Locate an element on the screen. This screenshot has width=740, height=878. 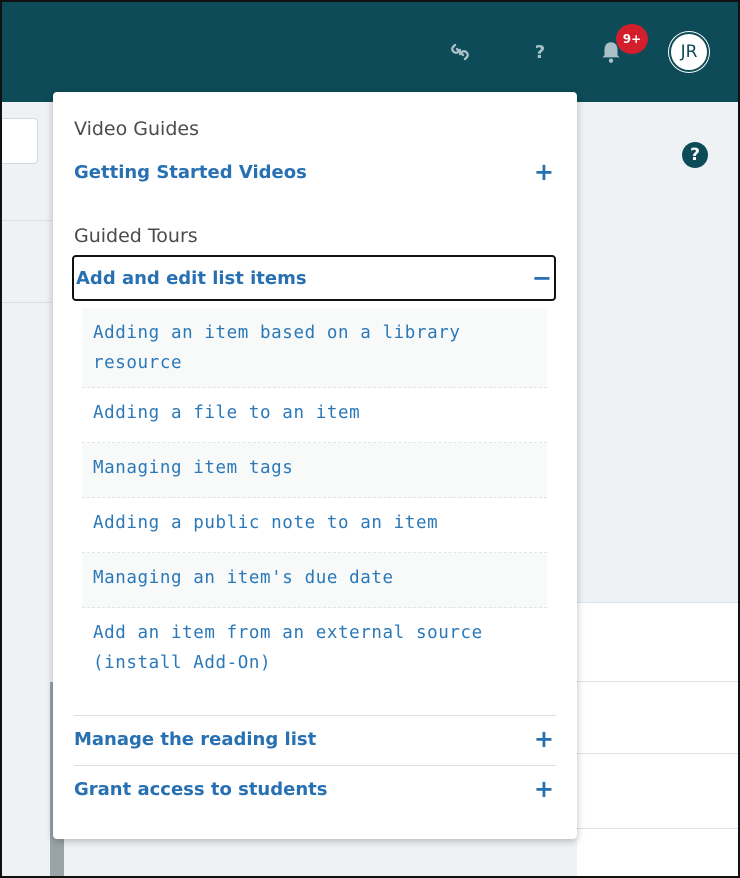
section-heading-video-guides: Video Guides is located at coordinates (136, 129).